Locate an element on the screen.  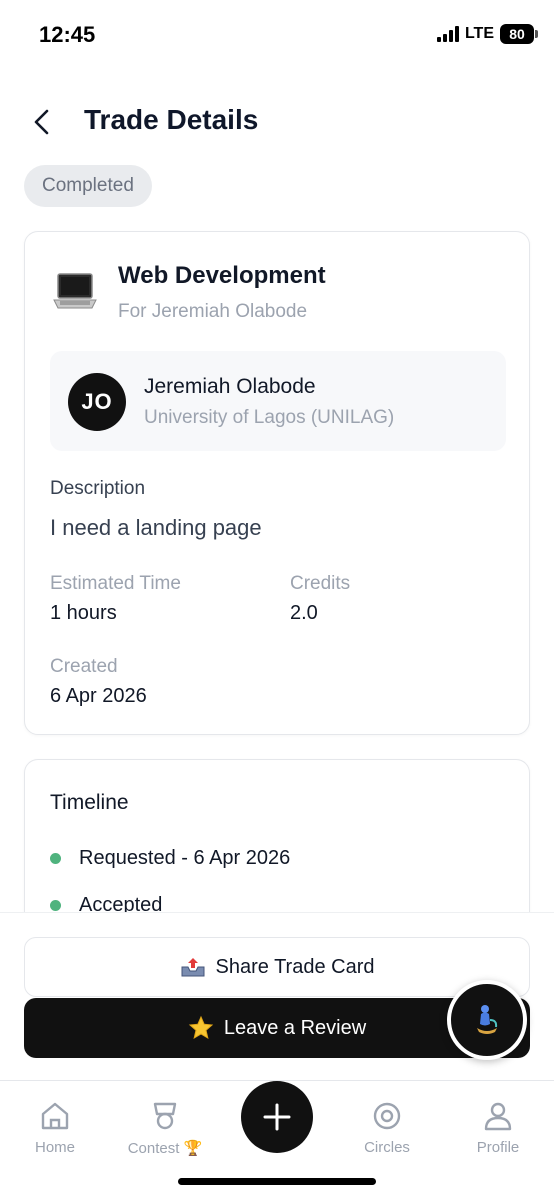
avatar: JO is located at coordinates (97, 402).